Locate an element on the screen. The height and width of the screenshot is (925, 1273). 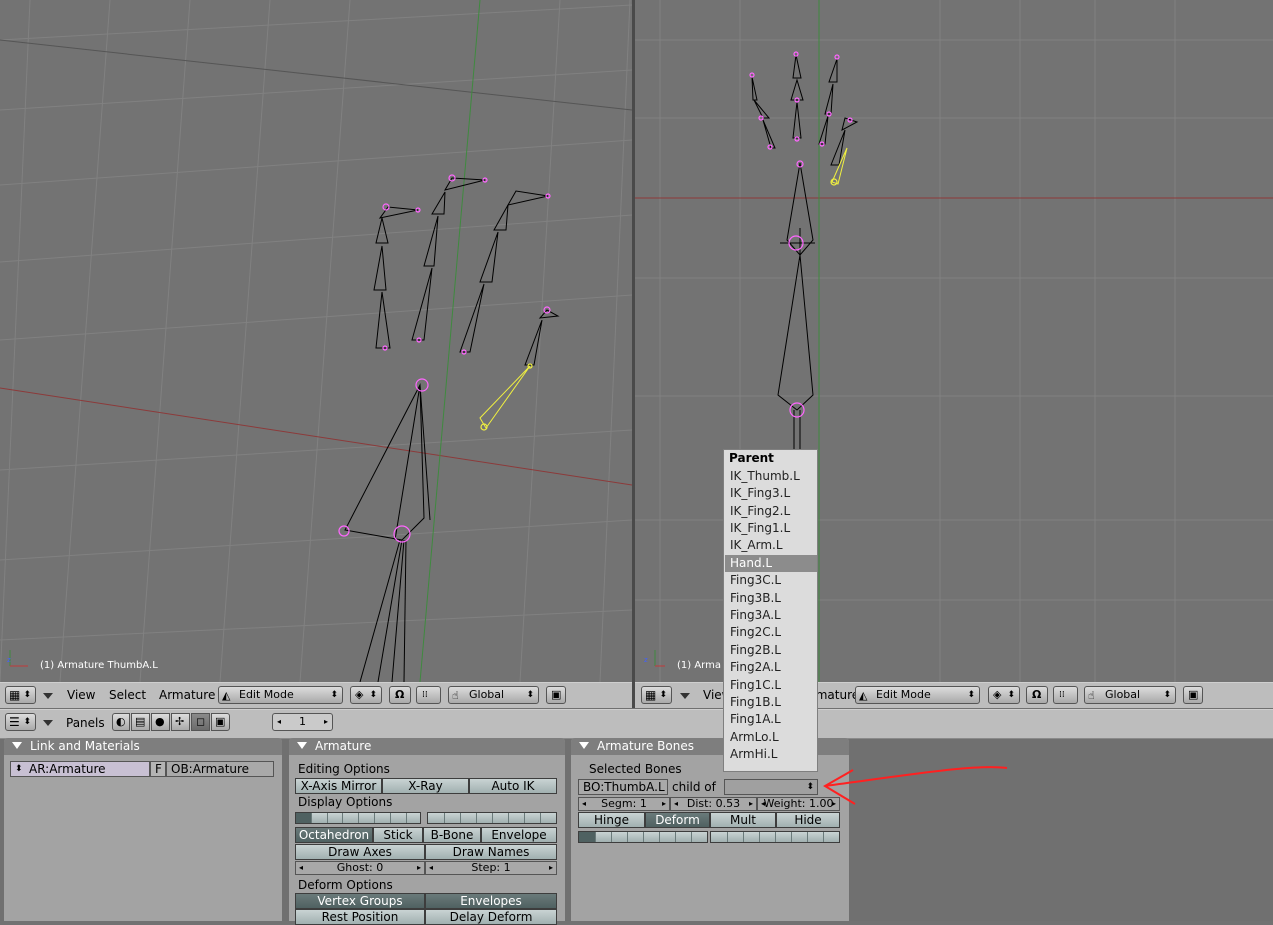
stick-button: Stick is located at coordinates (398, 835).